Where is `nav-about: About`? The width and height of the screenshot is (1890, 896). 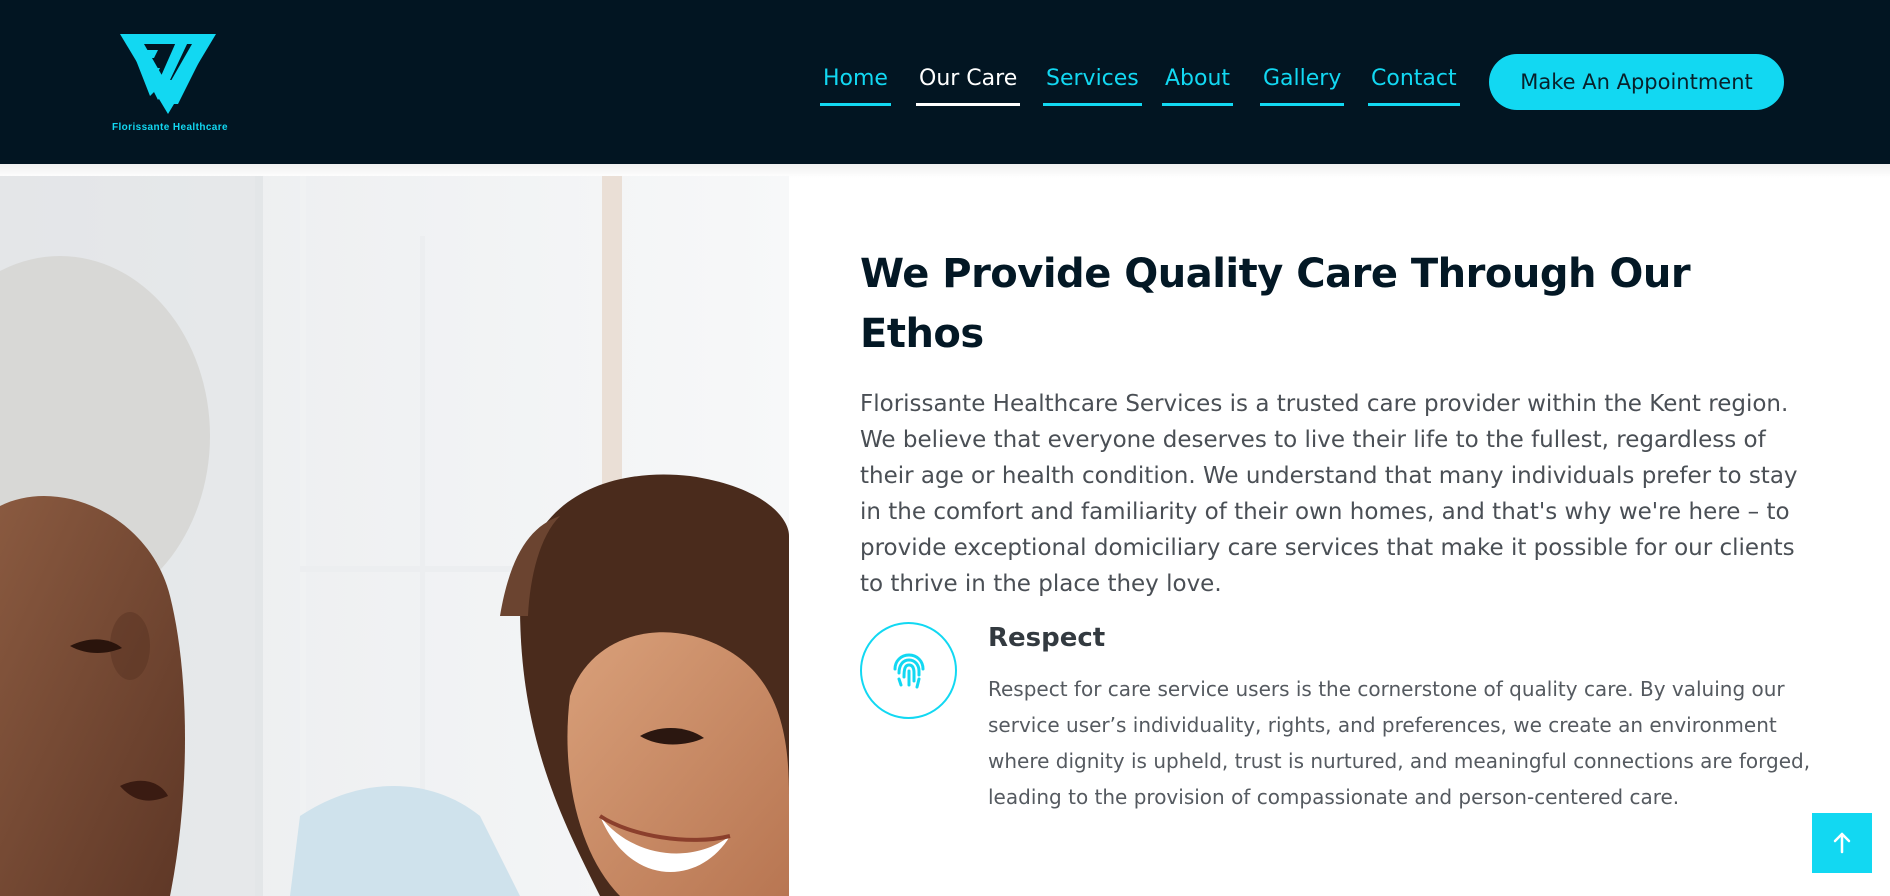
nav-about: About is located at coordinates (1198, 85).